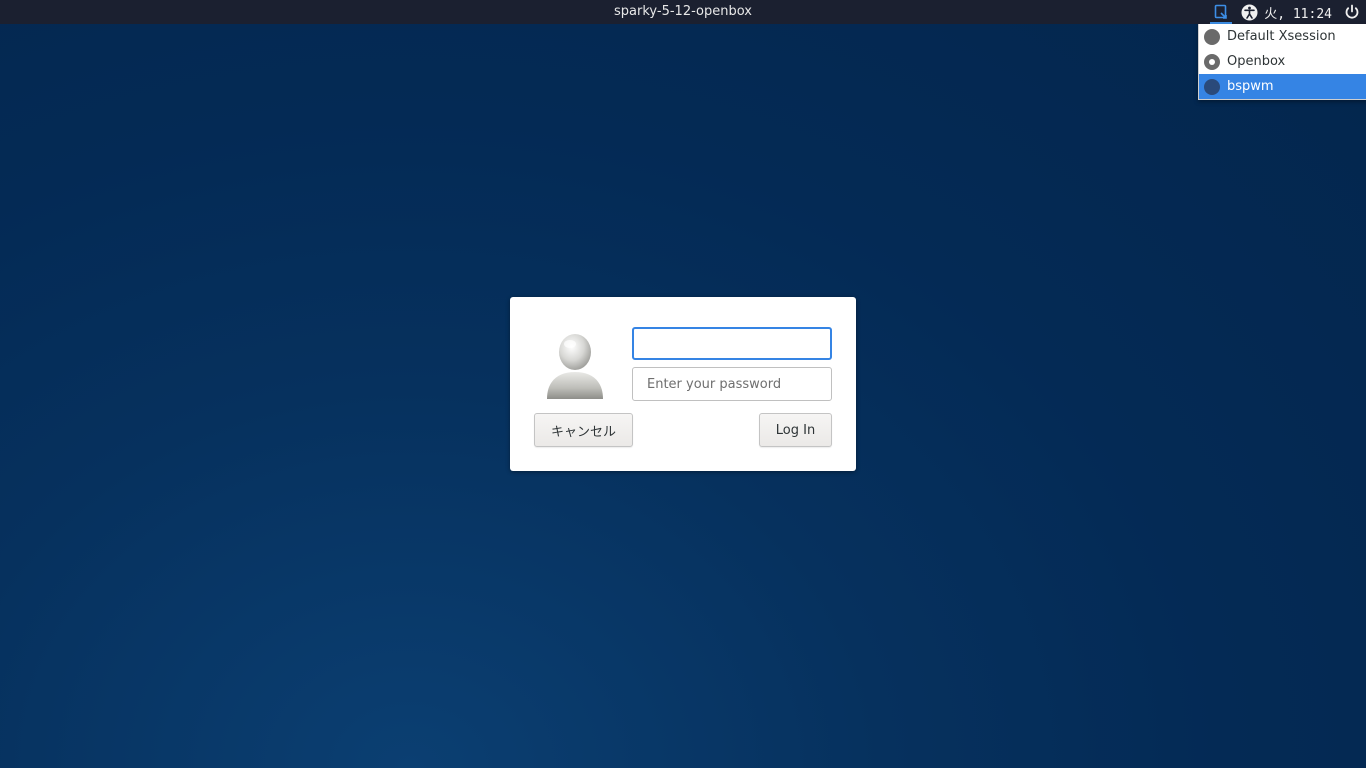 This screenshot has height=768, width=1366. I want to click on session-item-label: bspwm, so click(1250, 86).